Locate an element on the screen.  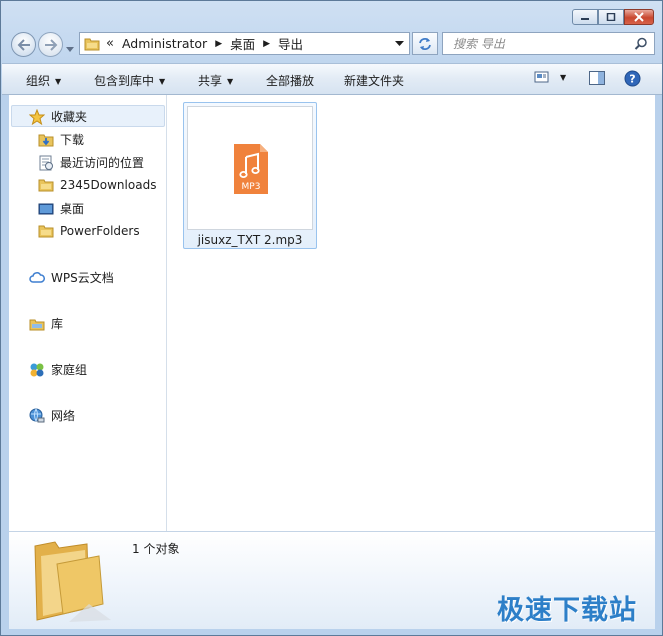
address-segment-desktop: 桌面 is located at coordinates (242, 43).